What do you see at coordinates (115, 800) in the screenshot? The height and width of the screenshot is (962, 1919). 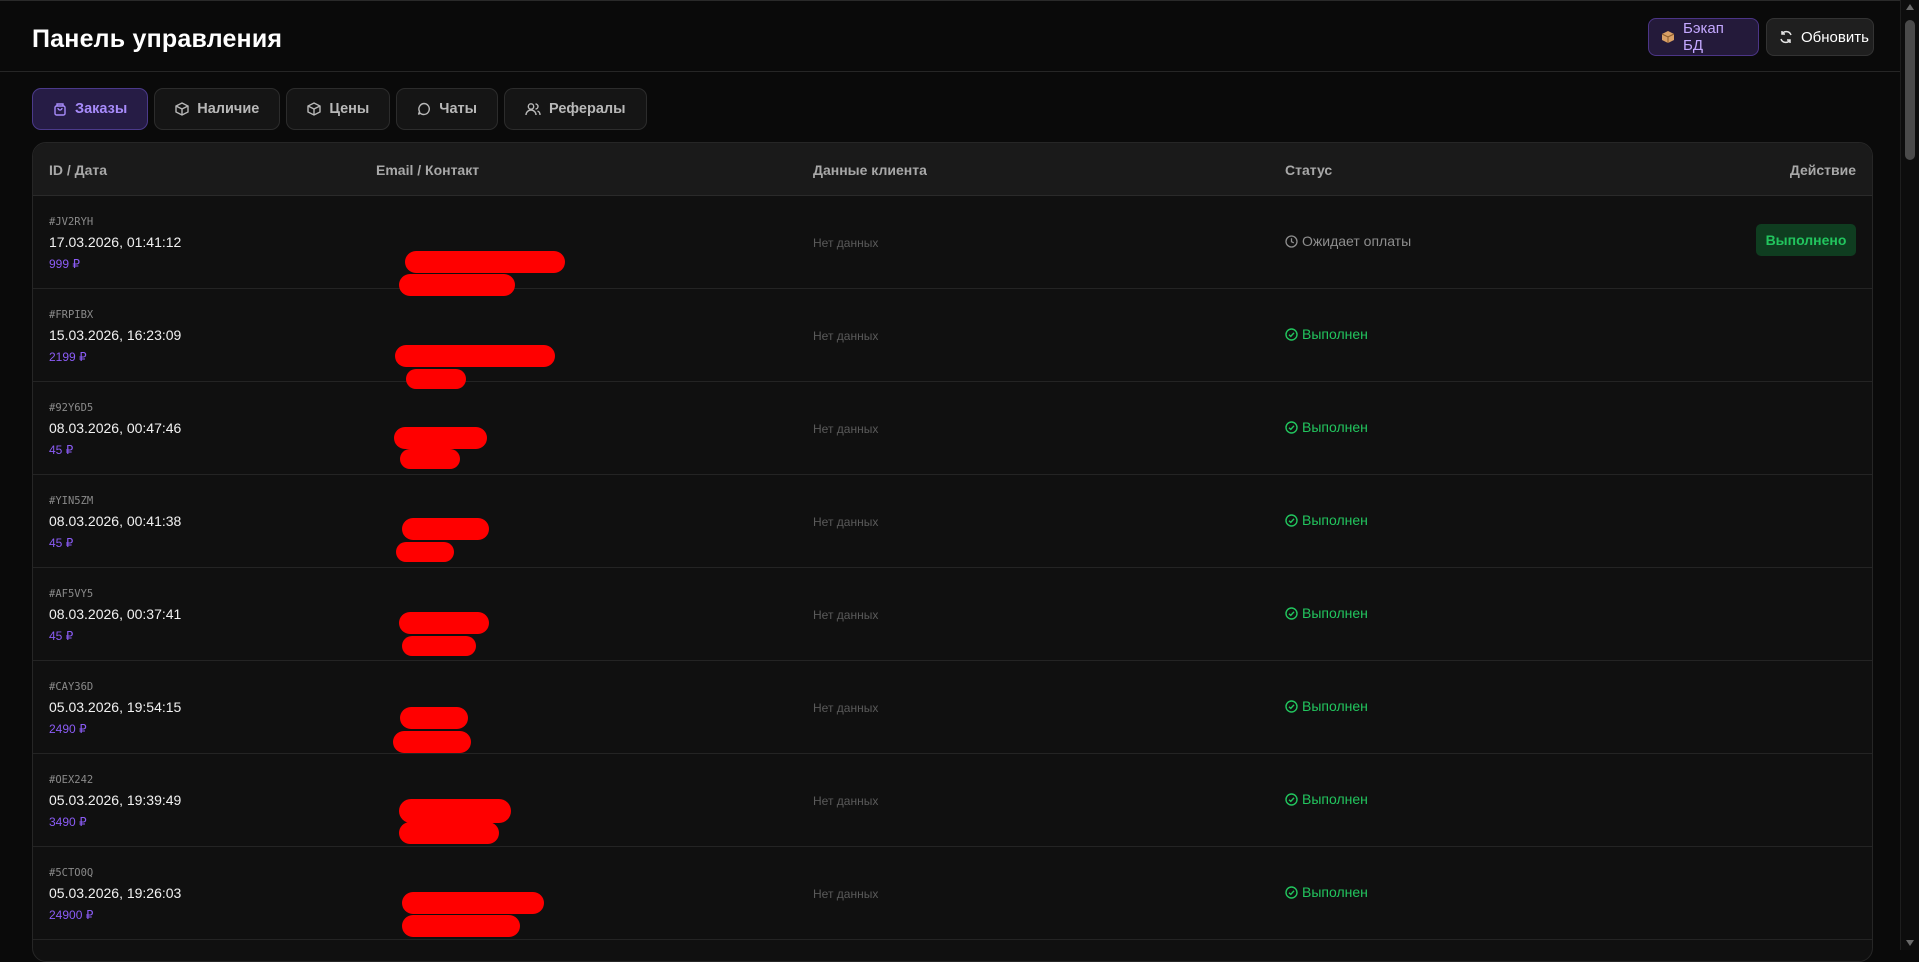 I see `order-date: 05.03.2026, 19:39:49` at bounding box center [115, 800].